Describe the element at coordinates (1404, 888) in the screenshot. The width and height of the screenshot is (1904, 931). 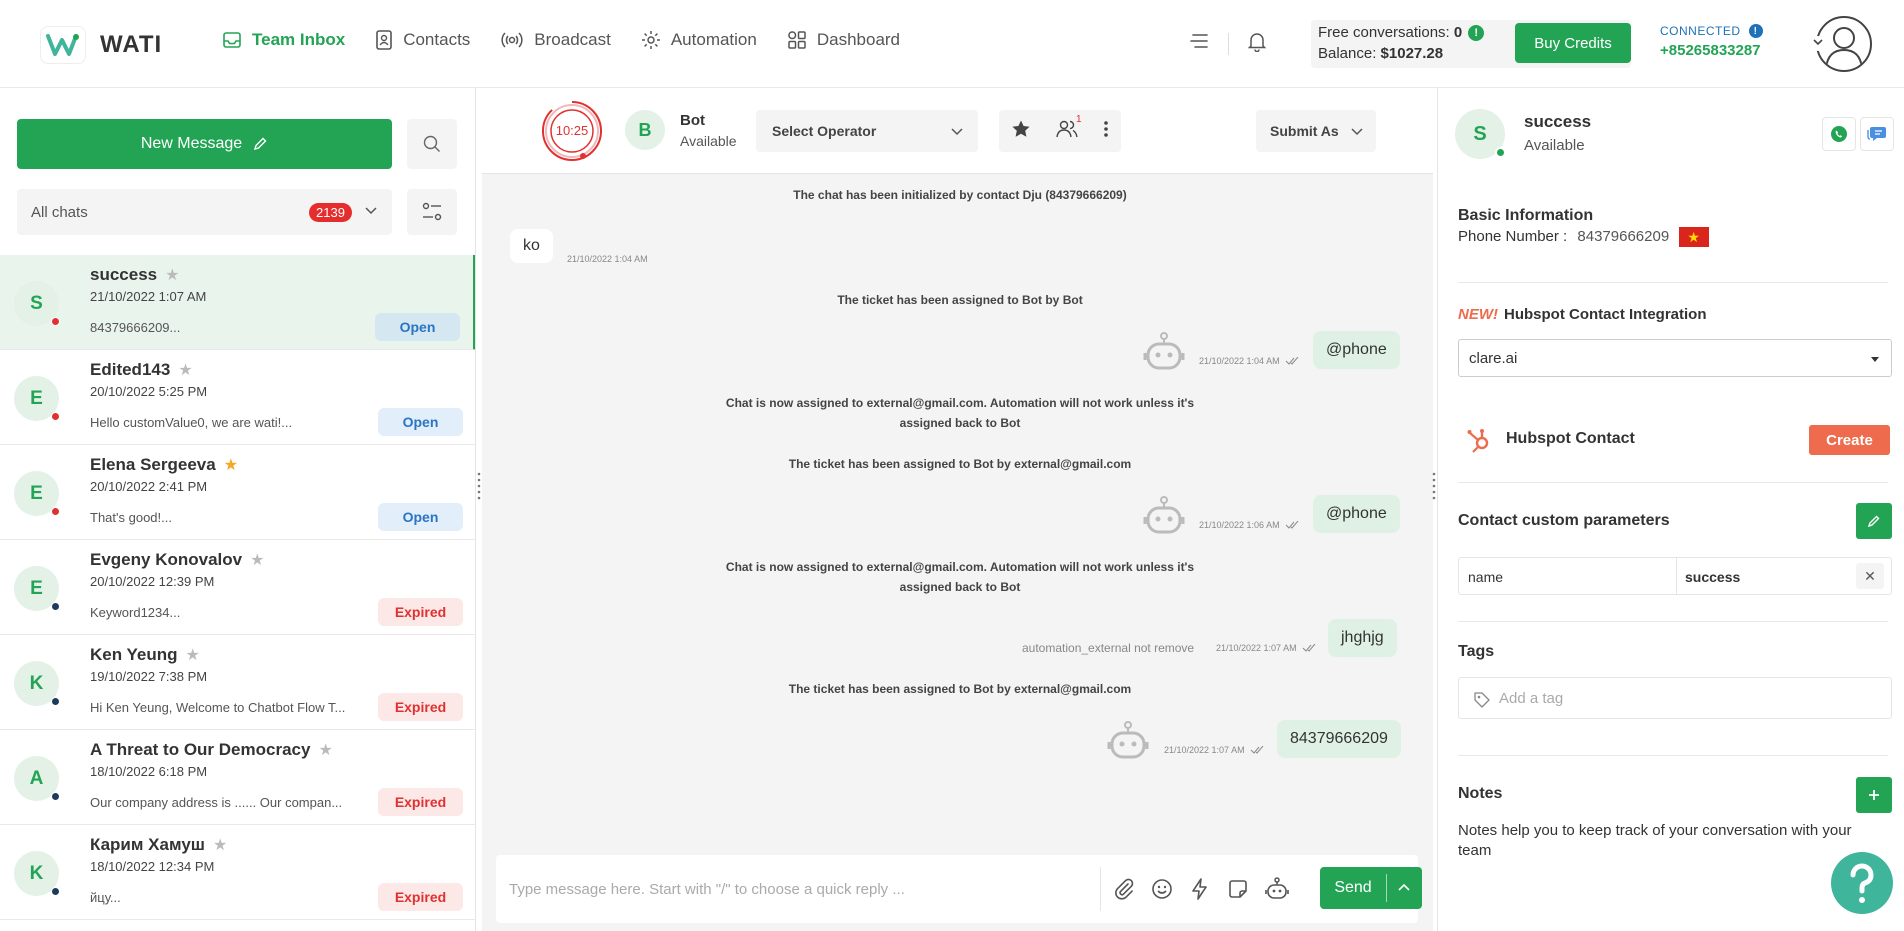
I see `chevron-up-icon` at that location.